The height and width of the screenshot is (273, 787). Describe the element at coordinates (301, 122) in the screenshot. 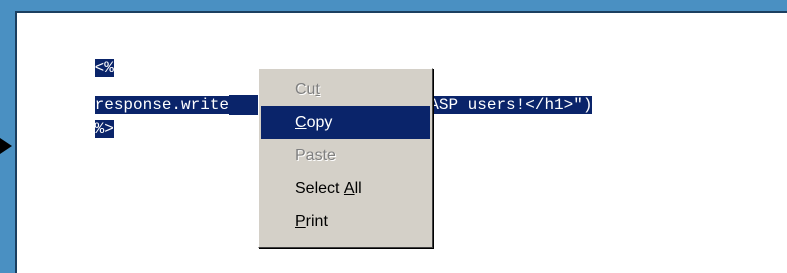

I see `menu-item-copy-mnemonic: C` at that location.